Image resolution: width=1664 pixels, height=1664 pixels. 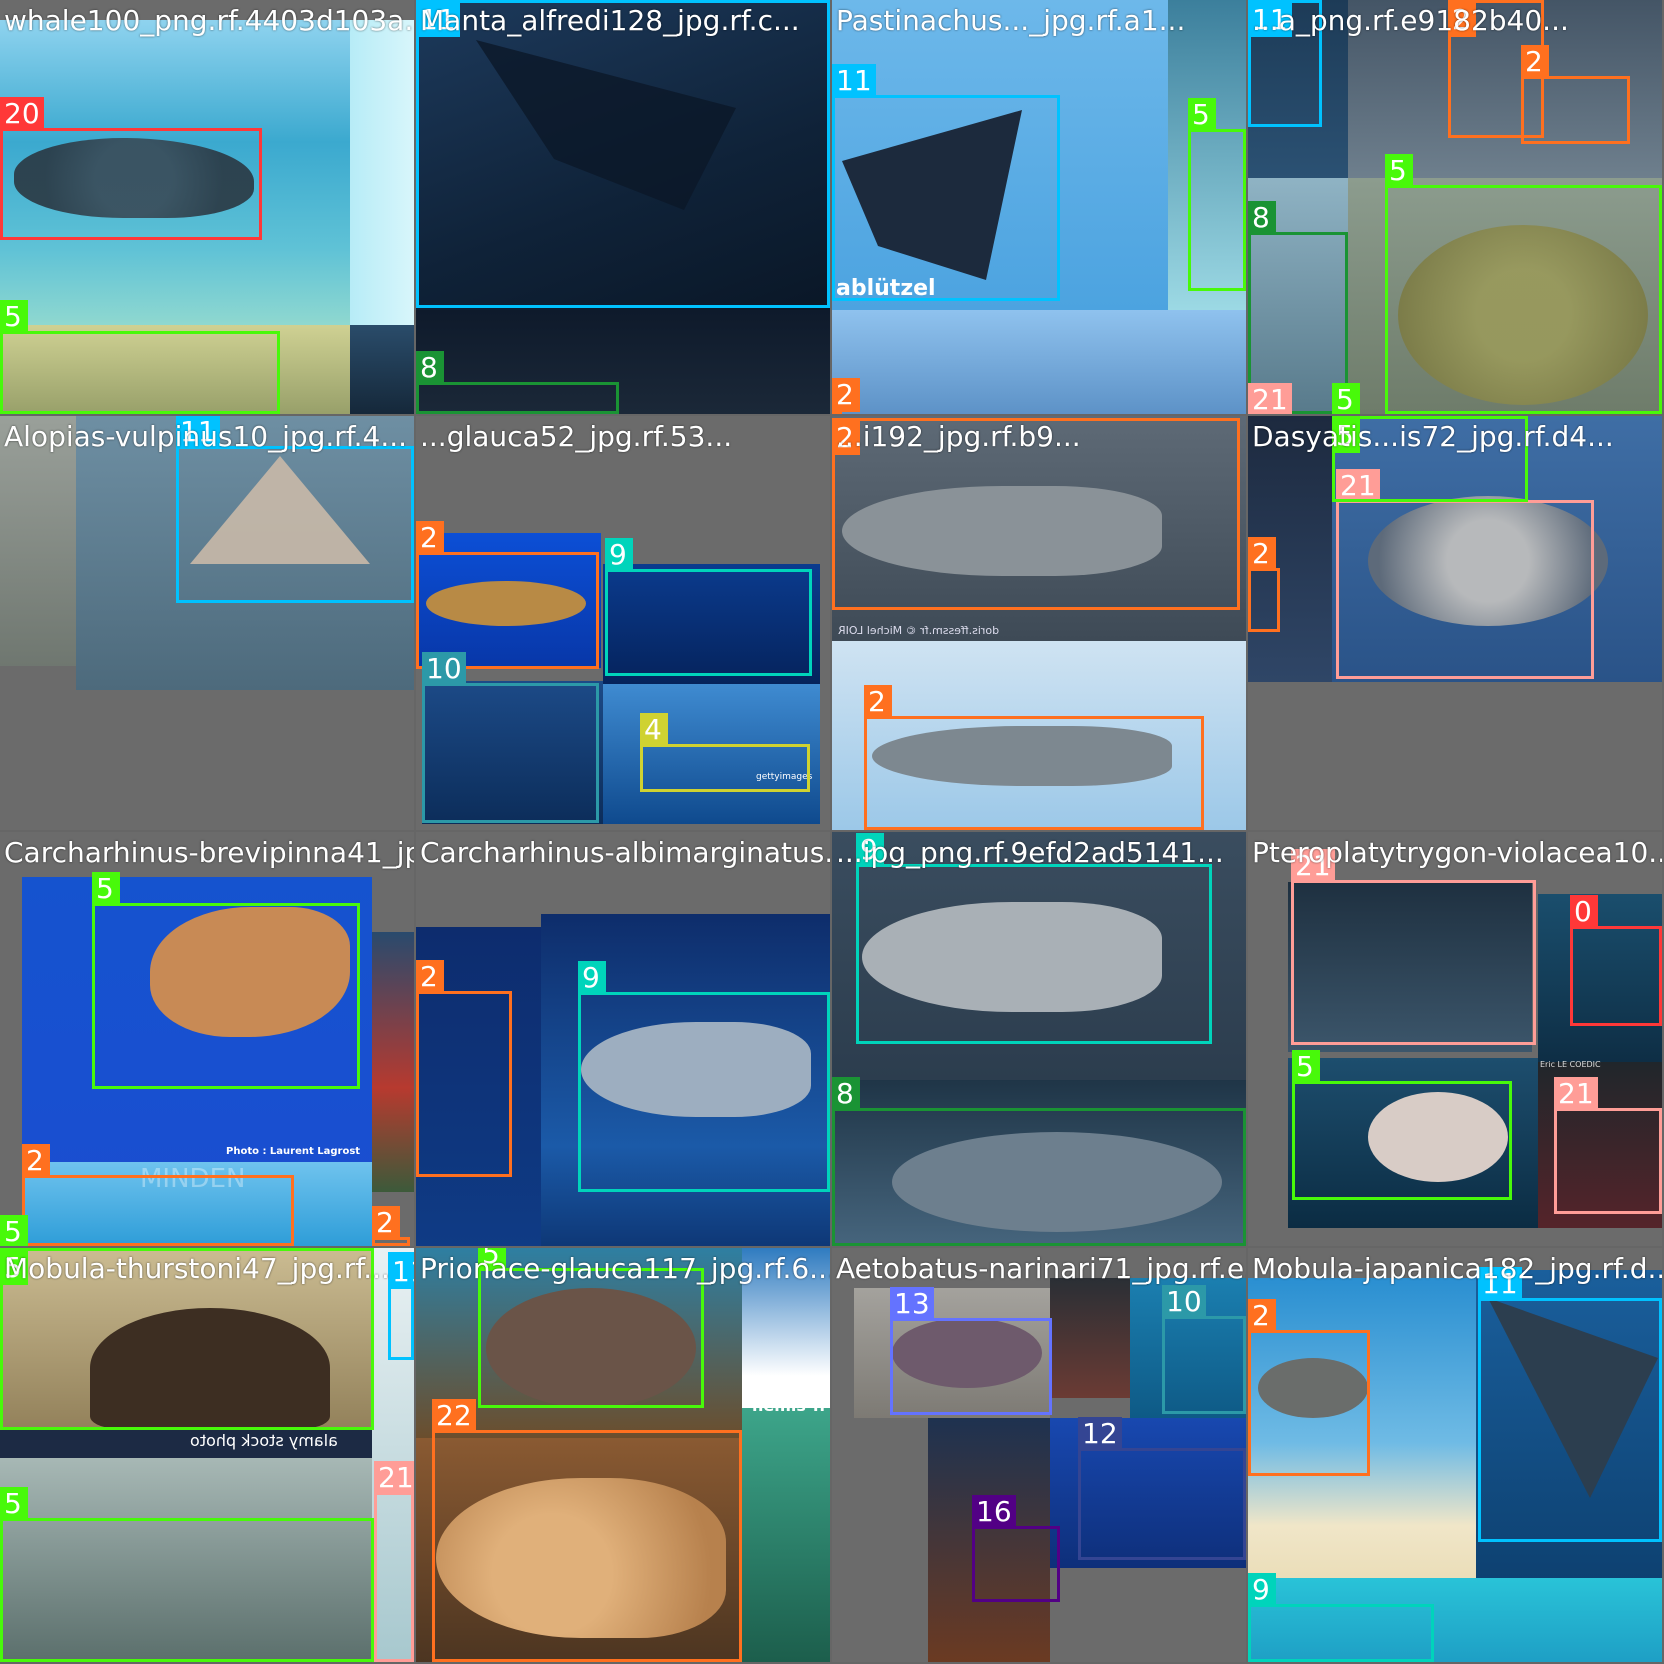 What do you see at coordinates (131, 168) in the screenshot?
I see `detection-box: 20` at bounding box center [131, 168].